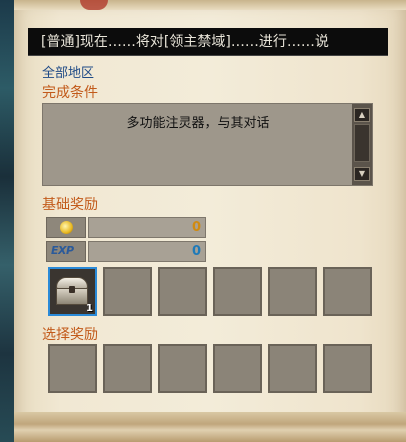 This screenshot has width=406, height=442. Describe the element at coordinates (62, 250) in the screenshot. I see `exp-icon: EXP` at that location.